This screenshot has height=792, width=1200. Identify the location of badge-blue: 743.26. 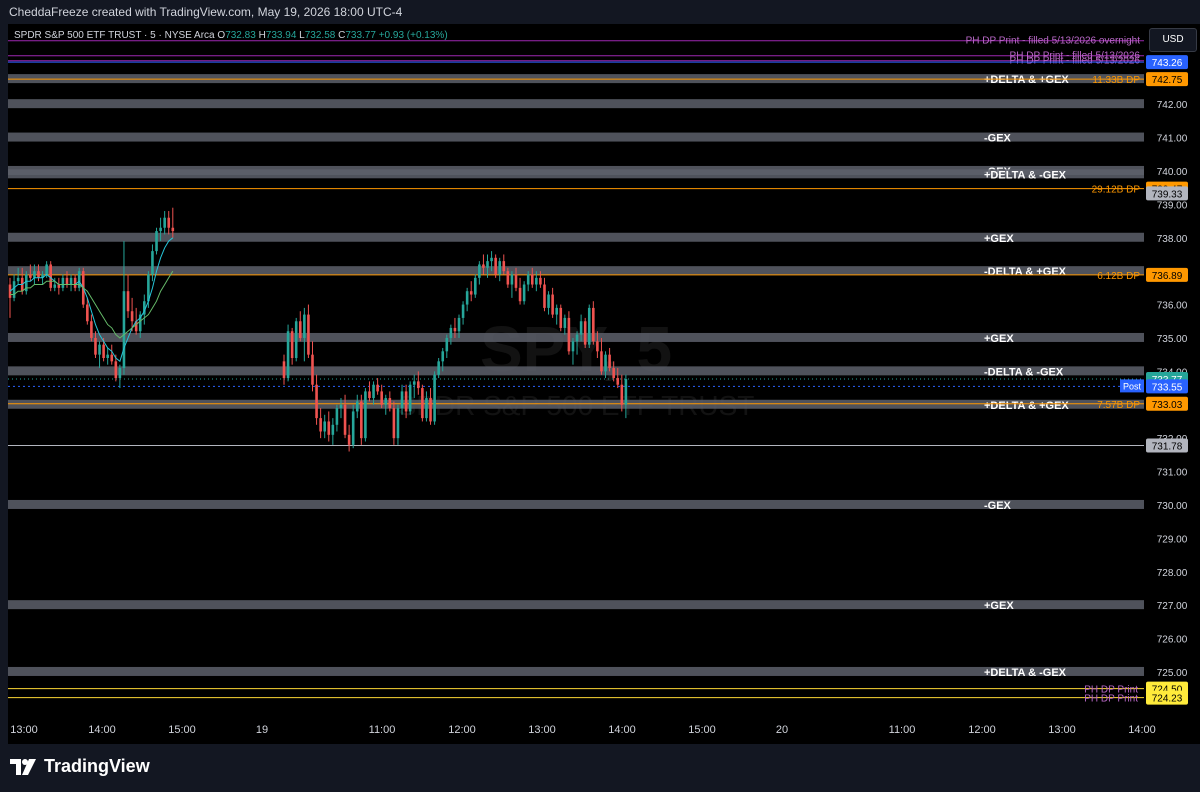
(1167, 63).